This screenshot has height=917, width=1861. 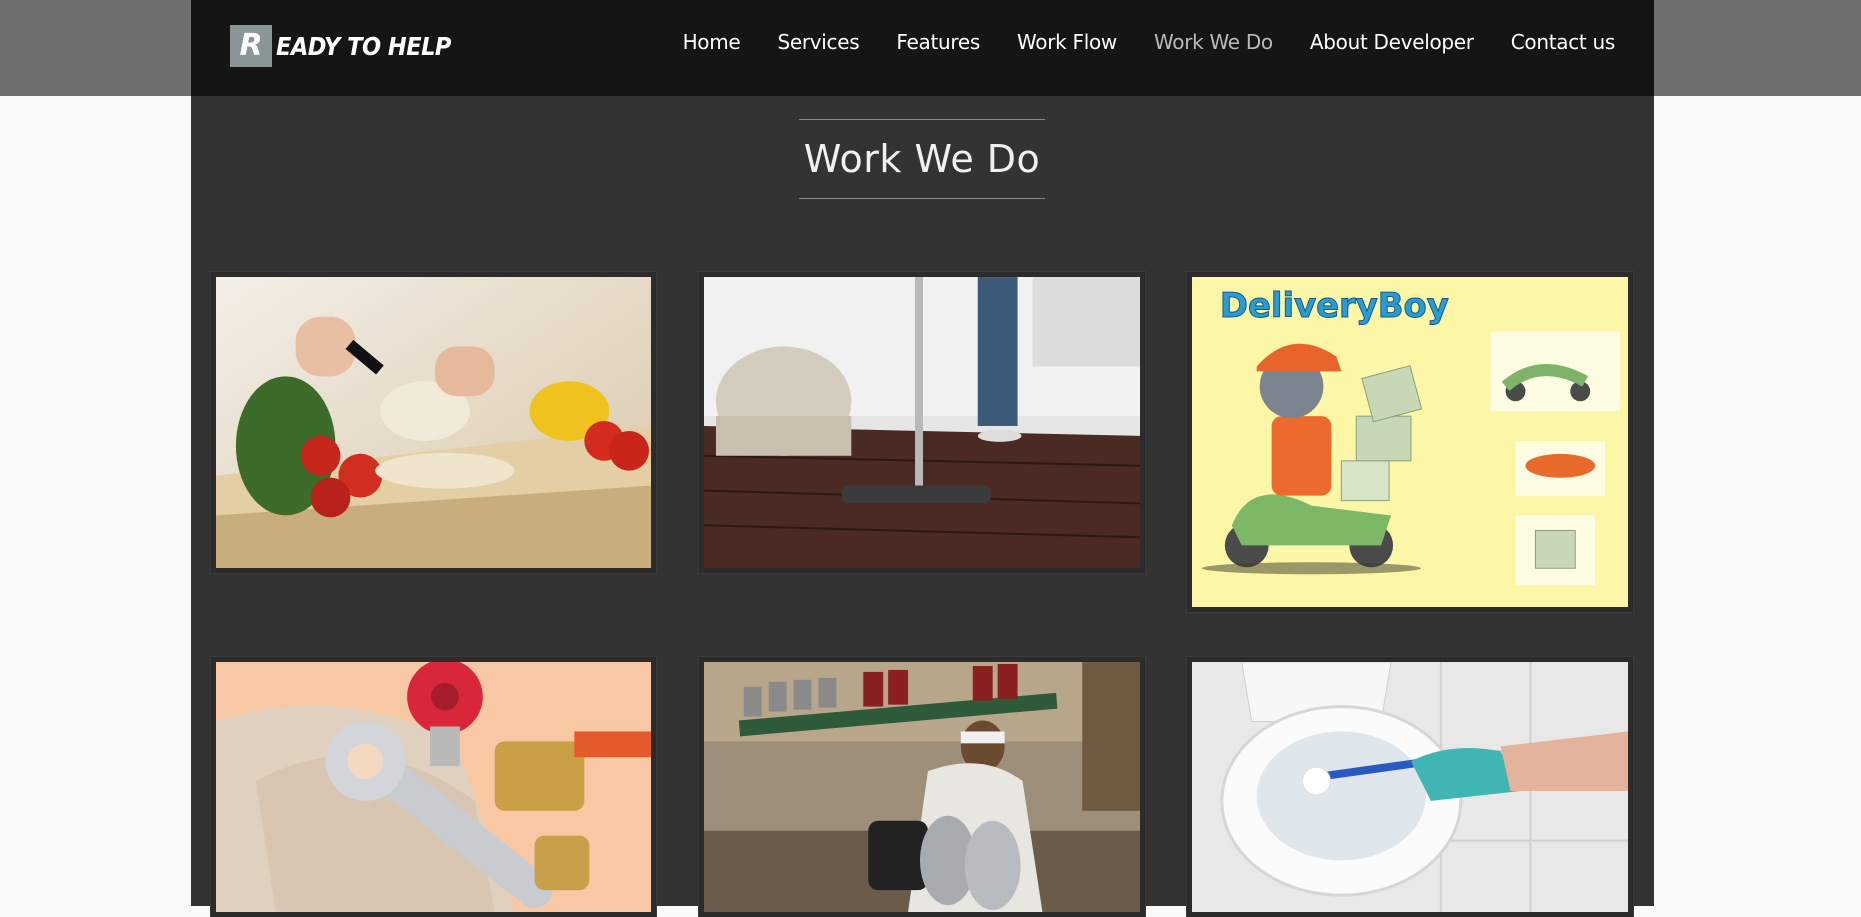 I want to click on section-title: Work We Do, so click(x=922, y=159).